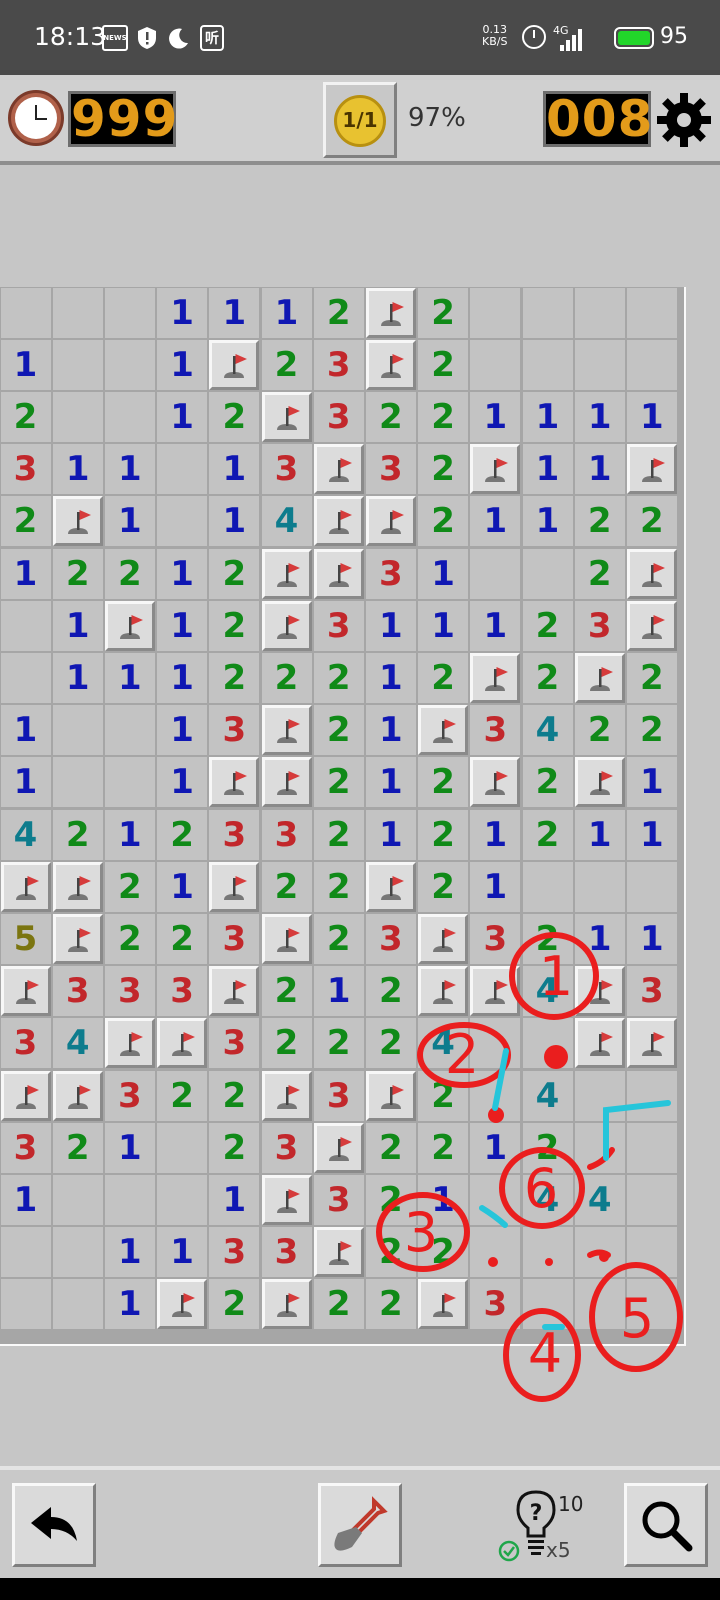  Describe the element at coordinates (360, 1525) in the screenshot. I see `dig-shovel-button` at that location.